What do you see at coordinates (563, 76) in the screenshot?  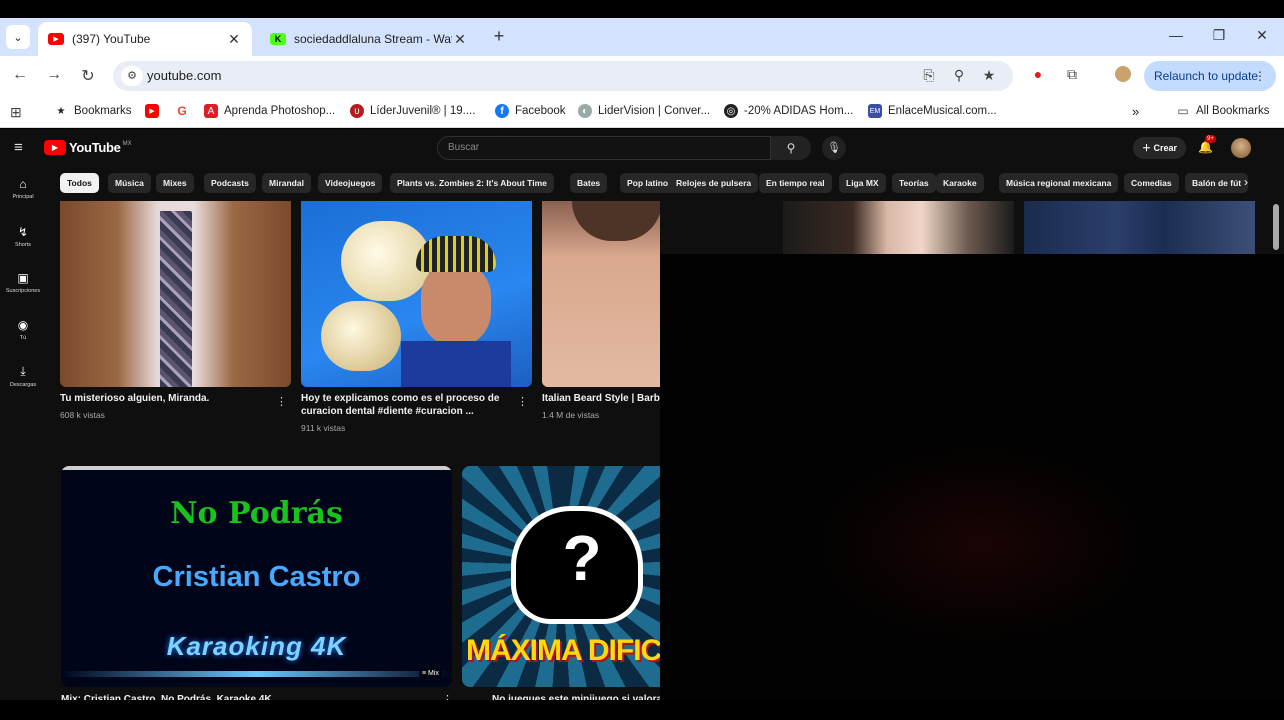 I see `address-bar: ⚙ youtube.com ⎘ ⚲ ★` at bounding box center [563, 76].